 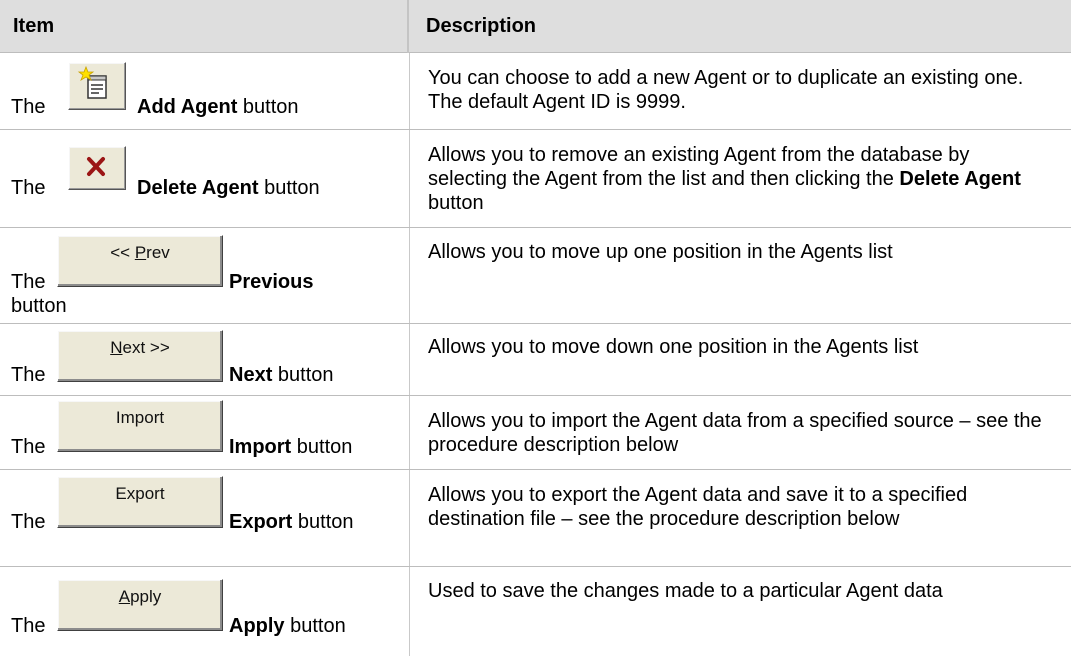 I want to click on header-description: Description, so click(x=481, y=26).